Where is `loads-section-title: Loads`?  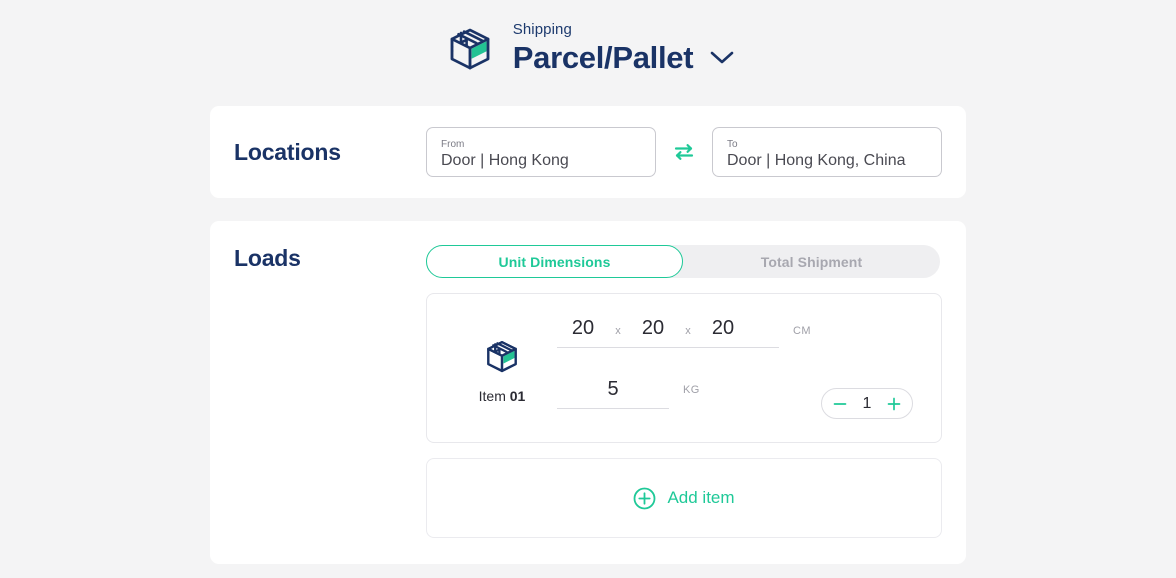 loads-section-title: Loads is located at coordinates (267, 258).